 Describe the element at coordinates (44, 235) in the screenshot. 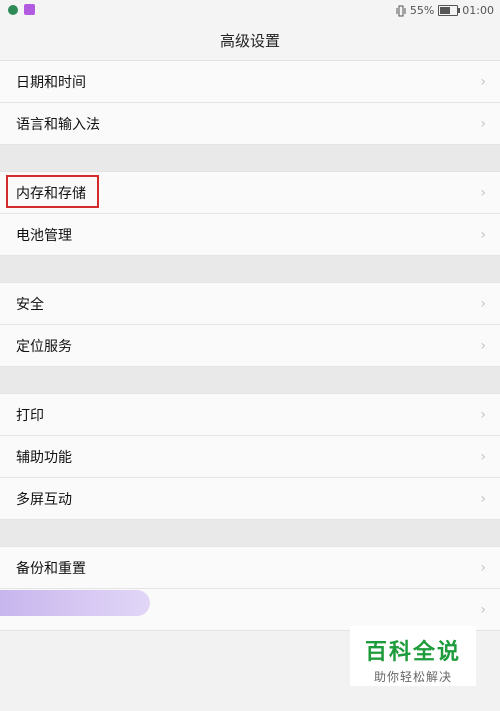

I see `settings-item-label: 电池管理` at that location.